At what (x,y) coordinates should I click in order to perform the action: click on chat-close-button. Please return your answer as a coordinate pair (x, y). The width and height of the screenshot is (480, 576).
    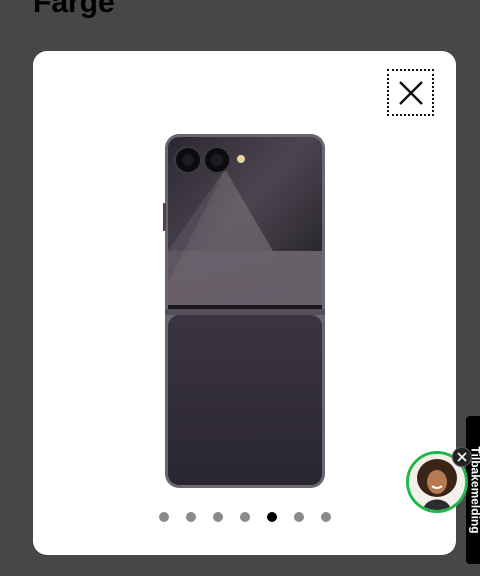
    Looking at the image, I should click on (462, 457).